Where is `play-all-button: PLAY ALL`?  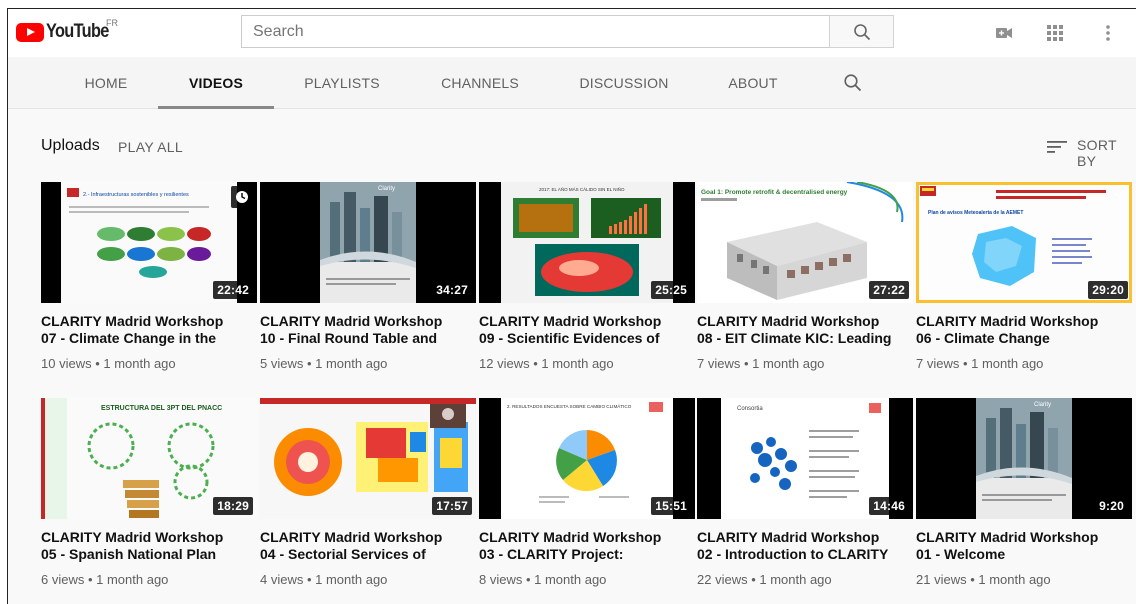 play-all-button: PLAY ALL is located at coordinates (150, 147).